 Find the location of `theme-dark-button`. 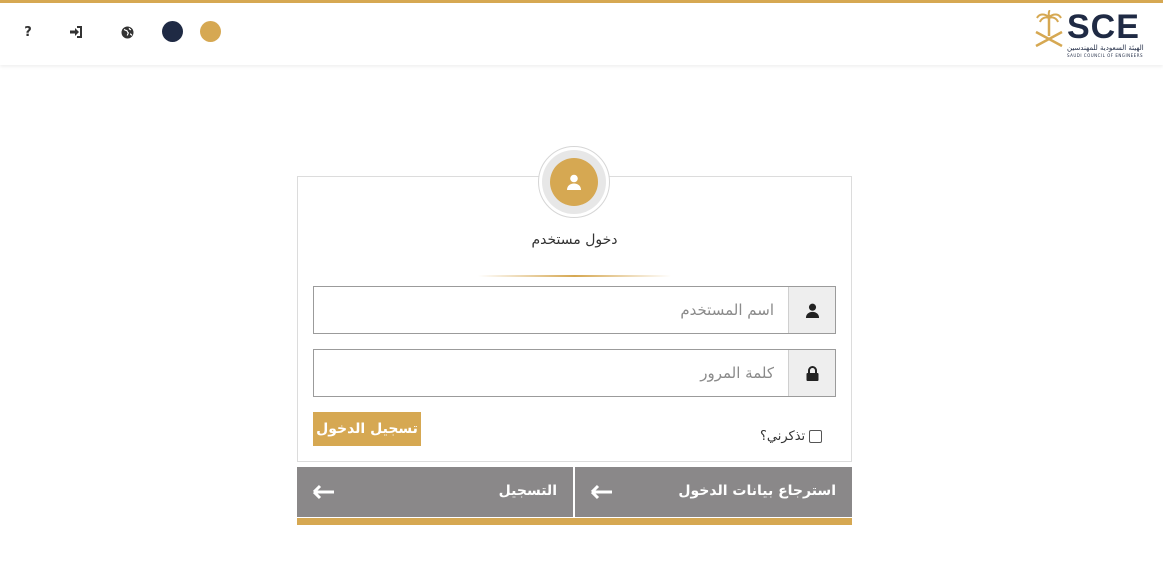

theme-dark-button is located at coordinates (172, 31).